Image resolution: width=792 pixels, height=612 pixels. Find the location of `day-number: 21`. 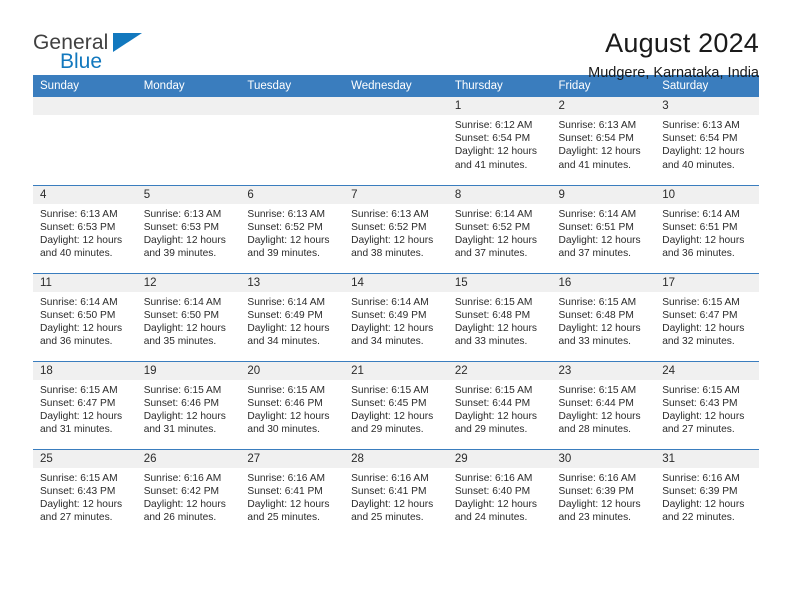

day-number: 21 is located at coordinates (396, 370).